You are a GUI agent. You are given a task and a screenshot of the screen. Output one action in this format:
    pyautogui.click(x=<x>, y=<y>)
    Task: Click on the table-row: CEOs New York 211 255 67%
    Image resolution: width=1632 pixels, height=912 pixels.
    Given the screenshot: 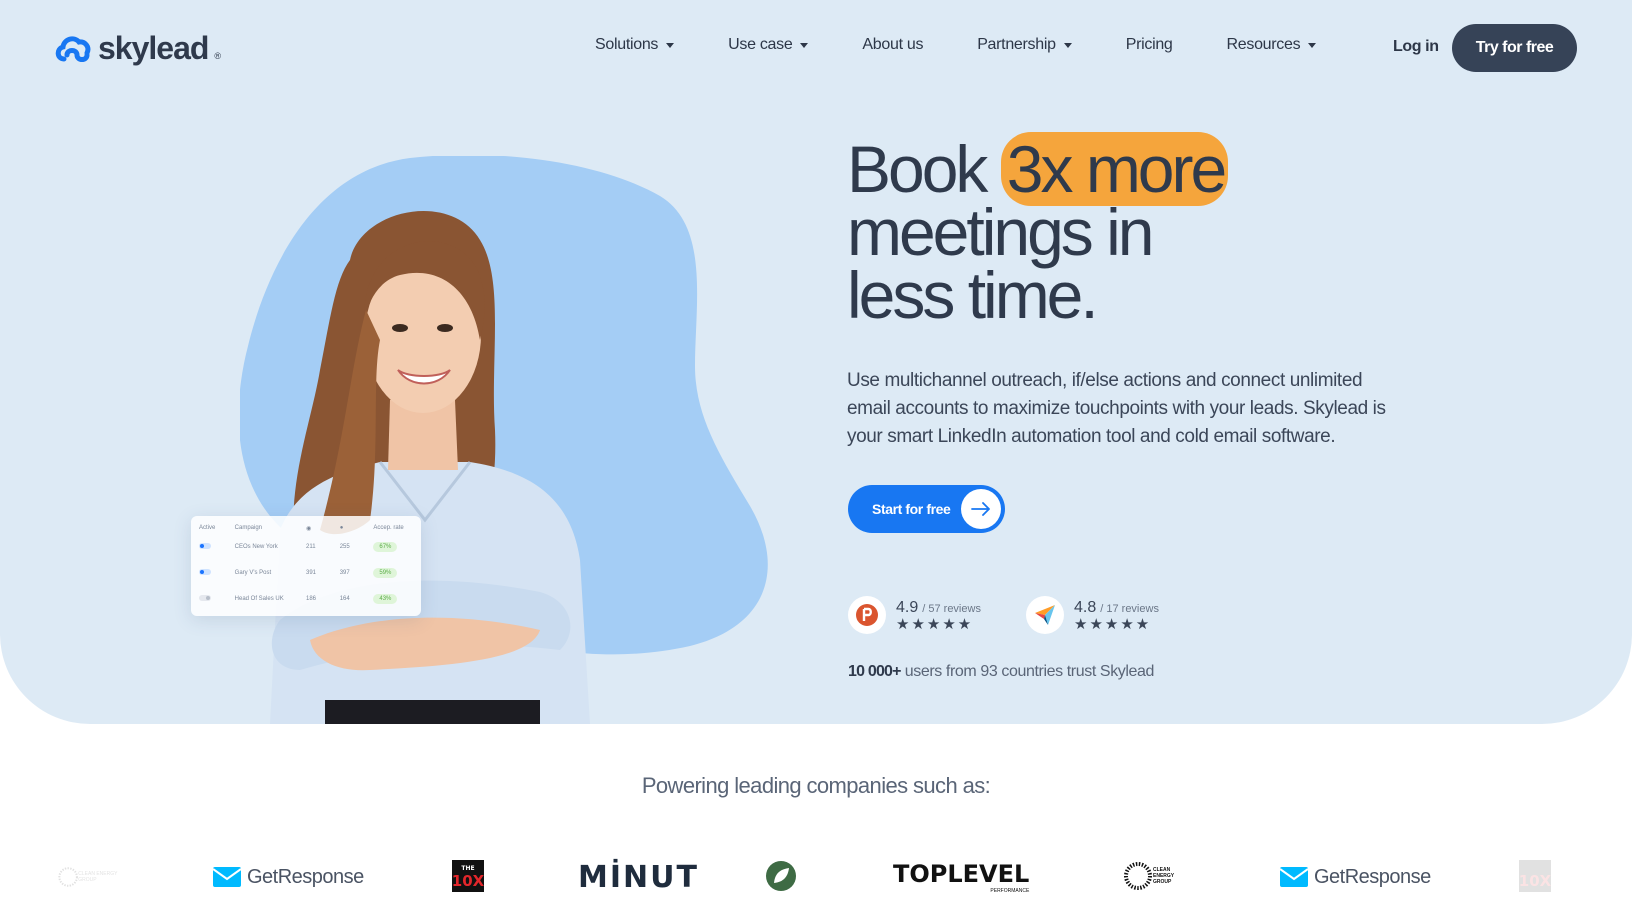 What is the action you would take?
    pyautogui.click(x=306, y=547)
    